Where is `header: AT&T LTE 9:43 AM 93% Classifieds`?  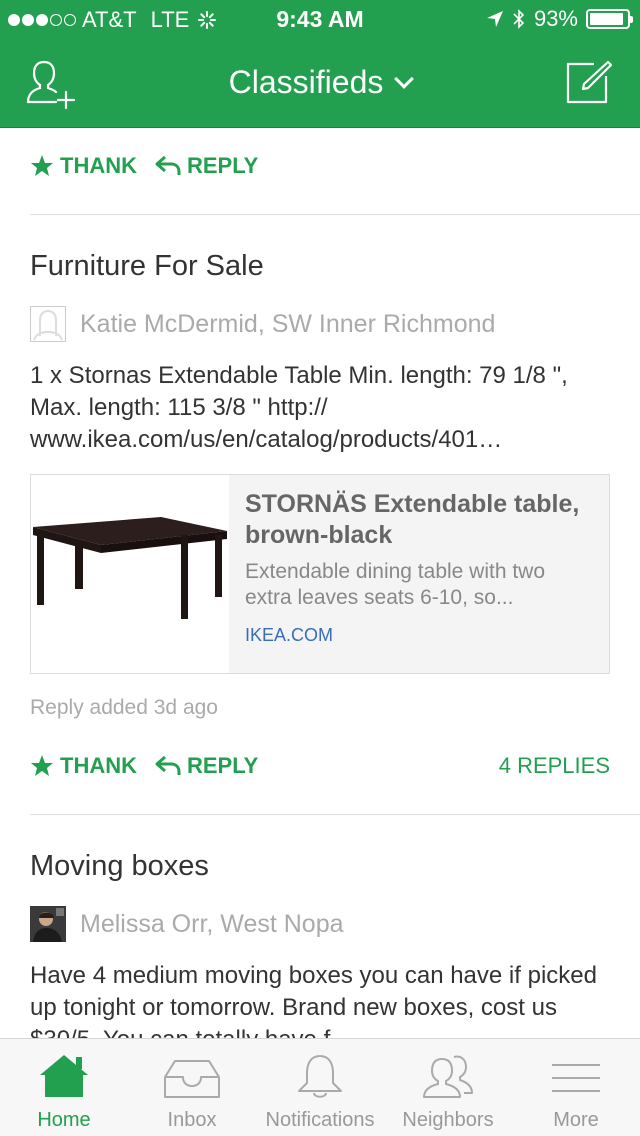 header: AT&T LTE 9:43 AM 93% Classifieds is located at coordinates (320, 64).